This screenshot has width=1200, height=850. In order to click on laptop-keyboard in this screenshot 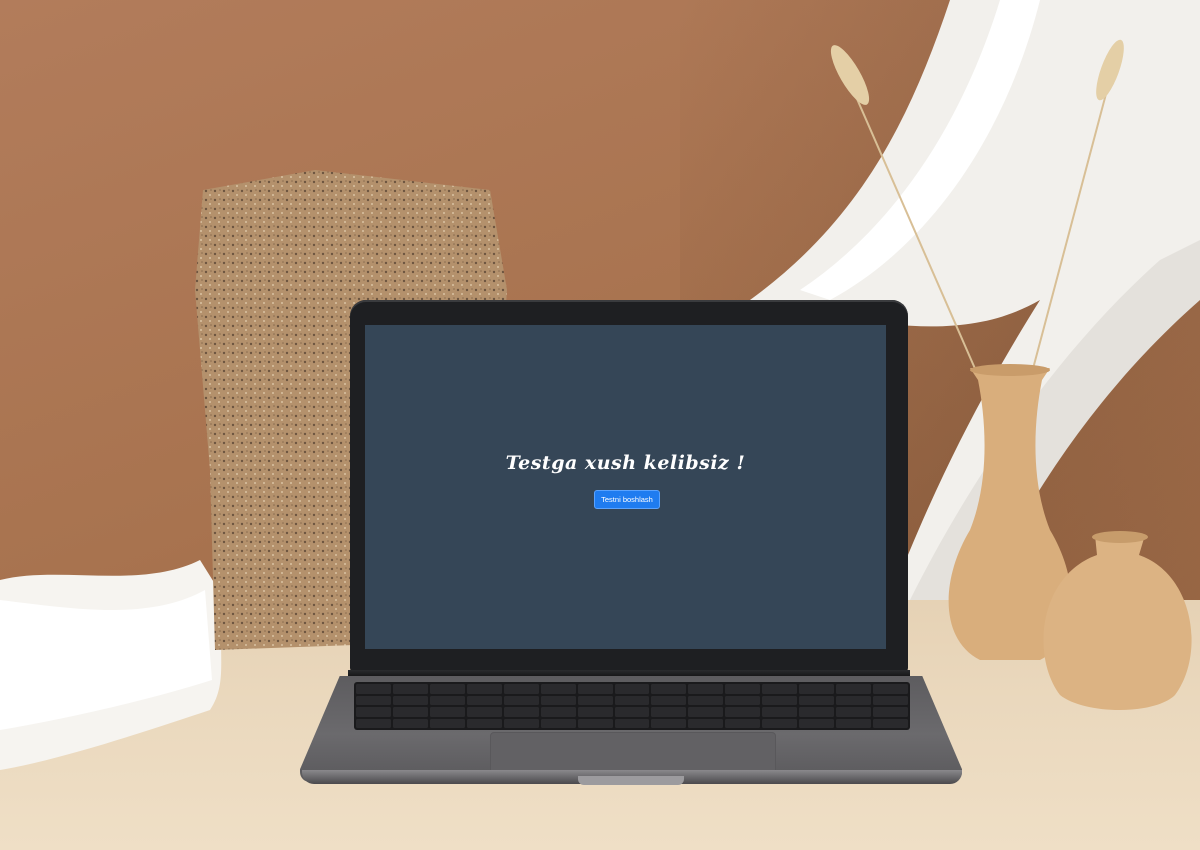, I will do `click(632, 706)`.